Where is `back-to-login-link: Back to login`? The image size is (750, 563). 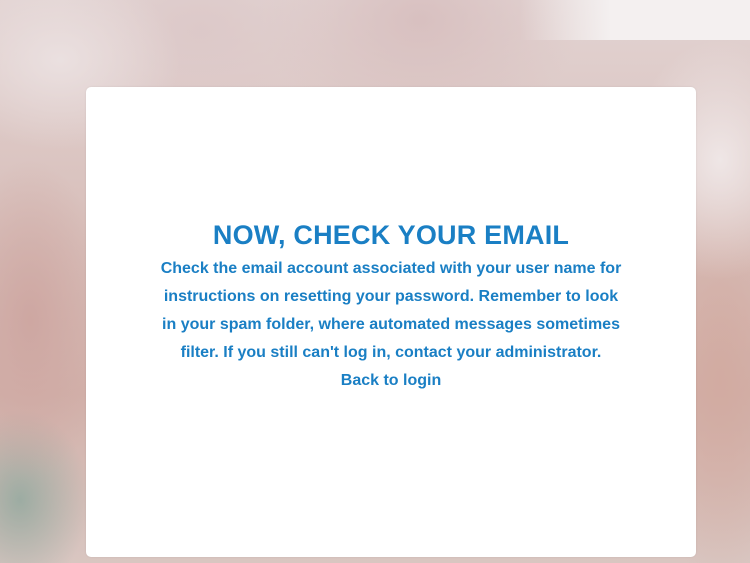 back-to-login-link: Back to login is located at coordinates (391, 381).